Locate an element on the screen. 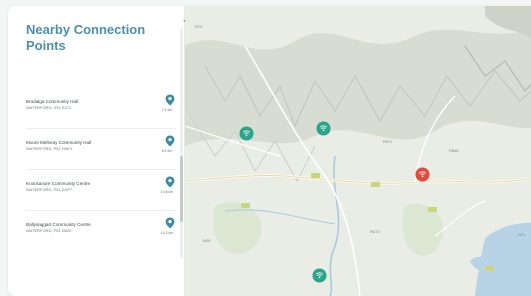  item-address: WATERFORD, P51 D620 is located at coordinates (49, 230).